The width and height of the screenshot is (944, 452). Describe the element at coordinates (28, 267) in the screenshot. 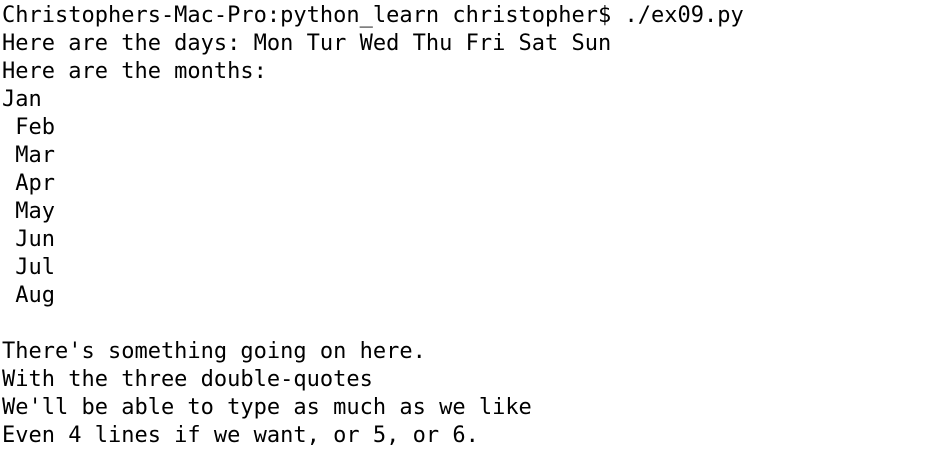

I see `output-line-month: Jul` at that location.